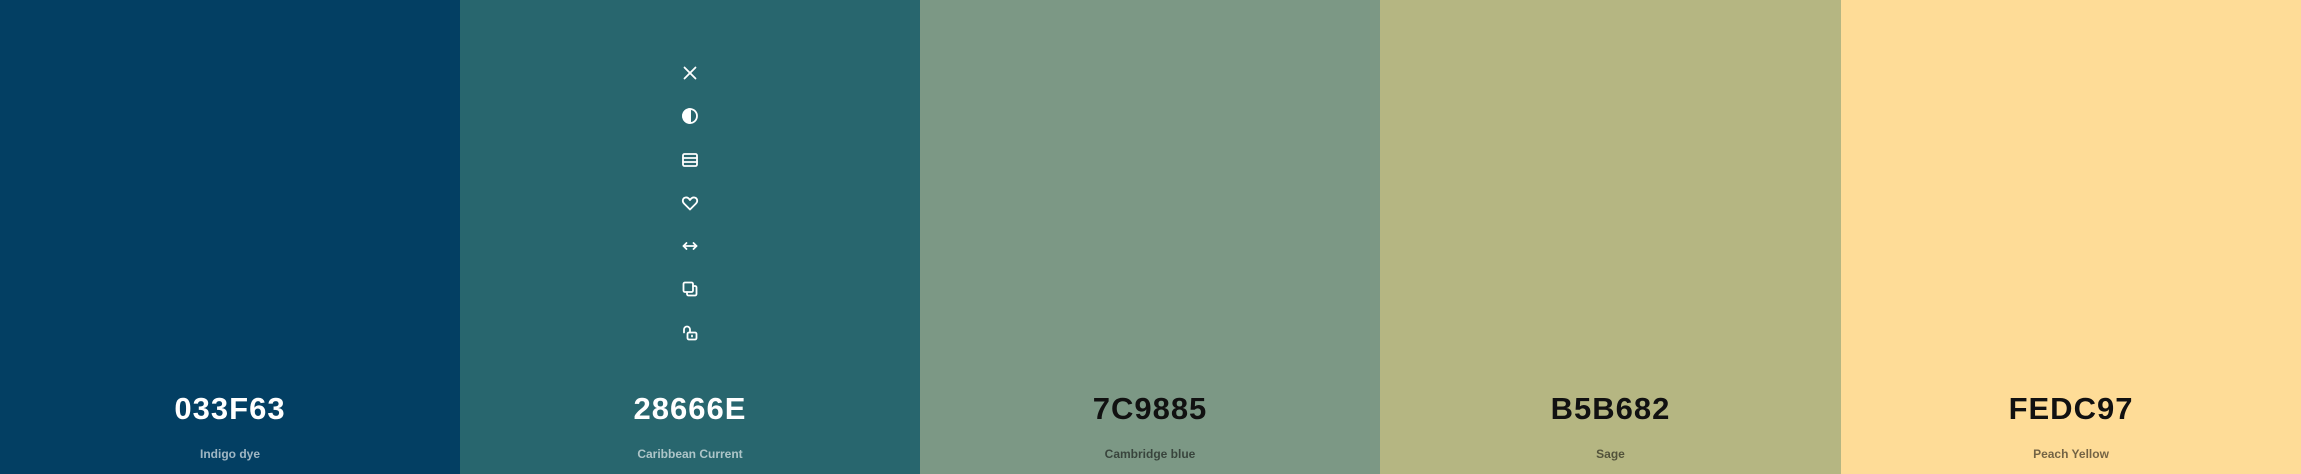 This screenshot has height=474, width=2301. I want to click on copy-hex-button, so click(690, 289).